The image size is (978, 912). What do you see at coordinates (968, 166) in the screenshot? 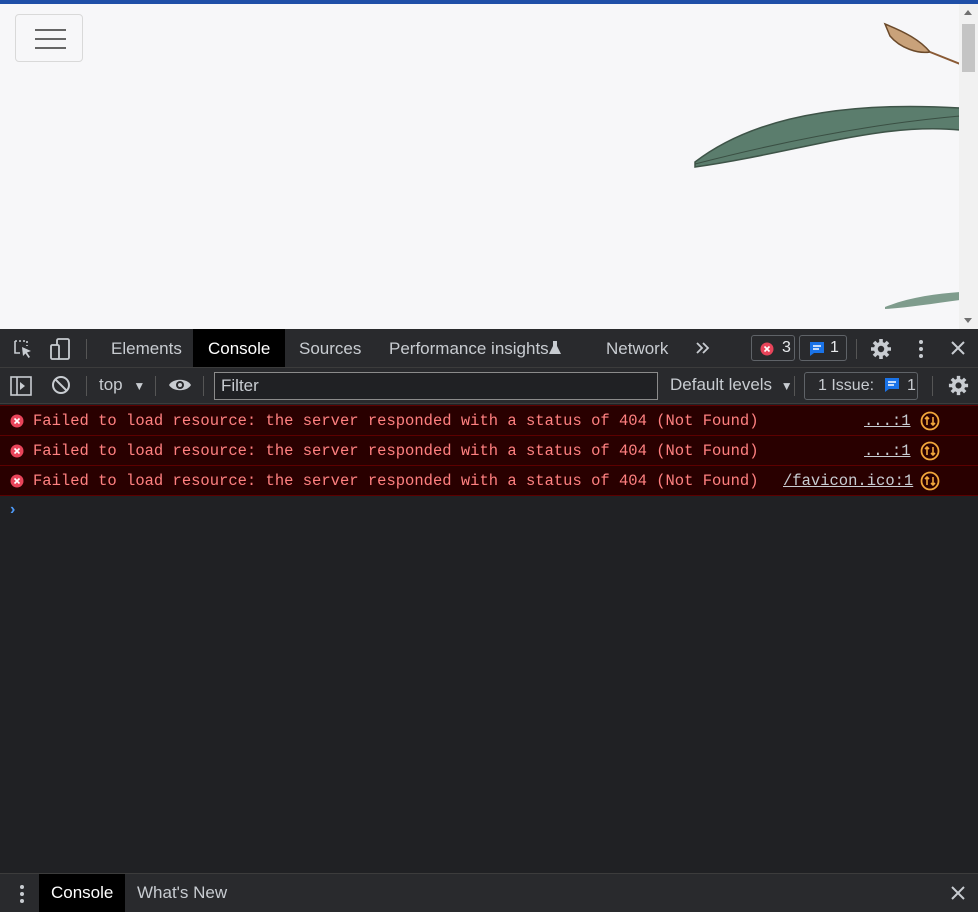
I see `page-scrollbar` at bounding box center [968, 166].